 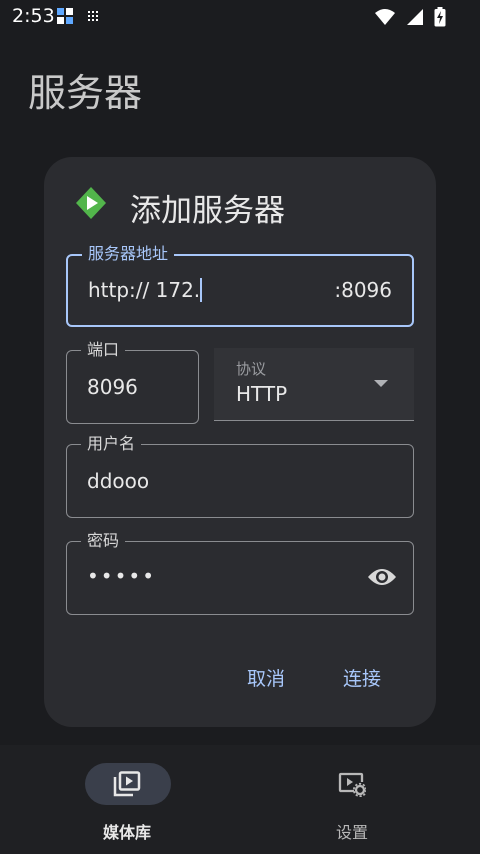 What do you see at coordinates (91, 203) in the screenshot?
I see `emby-logo-icon` at bounding box center [91, 203].